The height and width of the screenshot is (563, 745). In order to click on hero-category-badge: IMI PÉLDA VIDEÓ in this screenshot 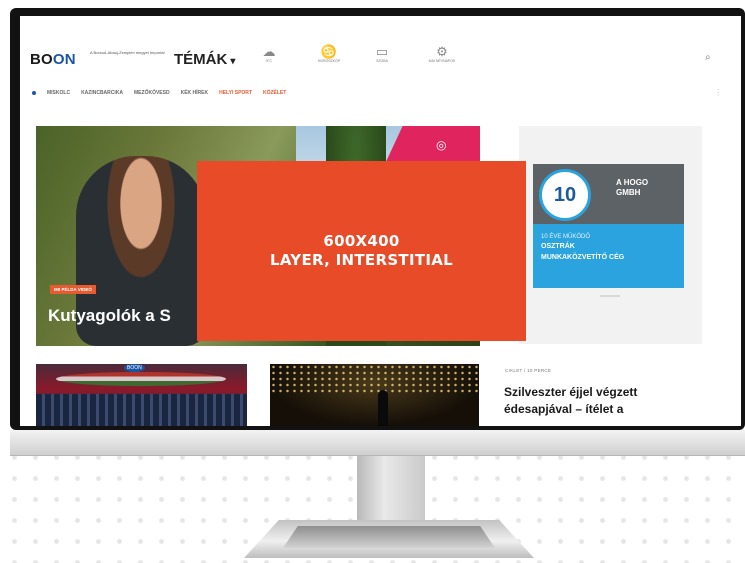, I will do `click(73, 289)`.